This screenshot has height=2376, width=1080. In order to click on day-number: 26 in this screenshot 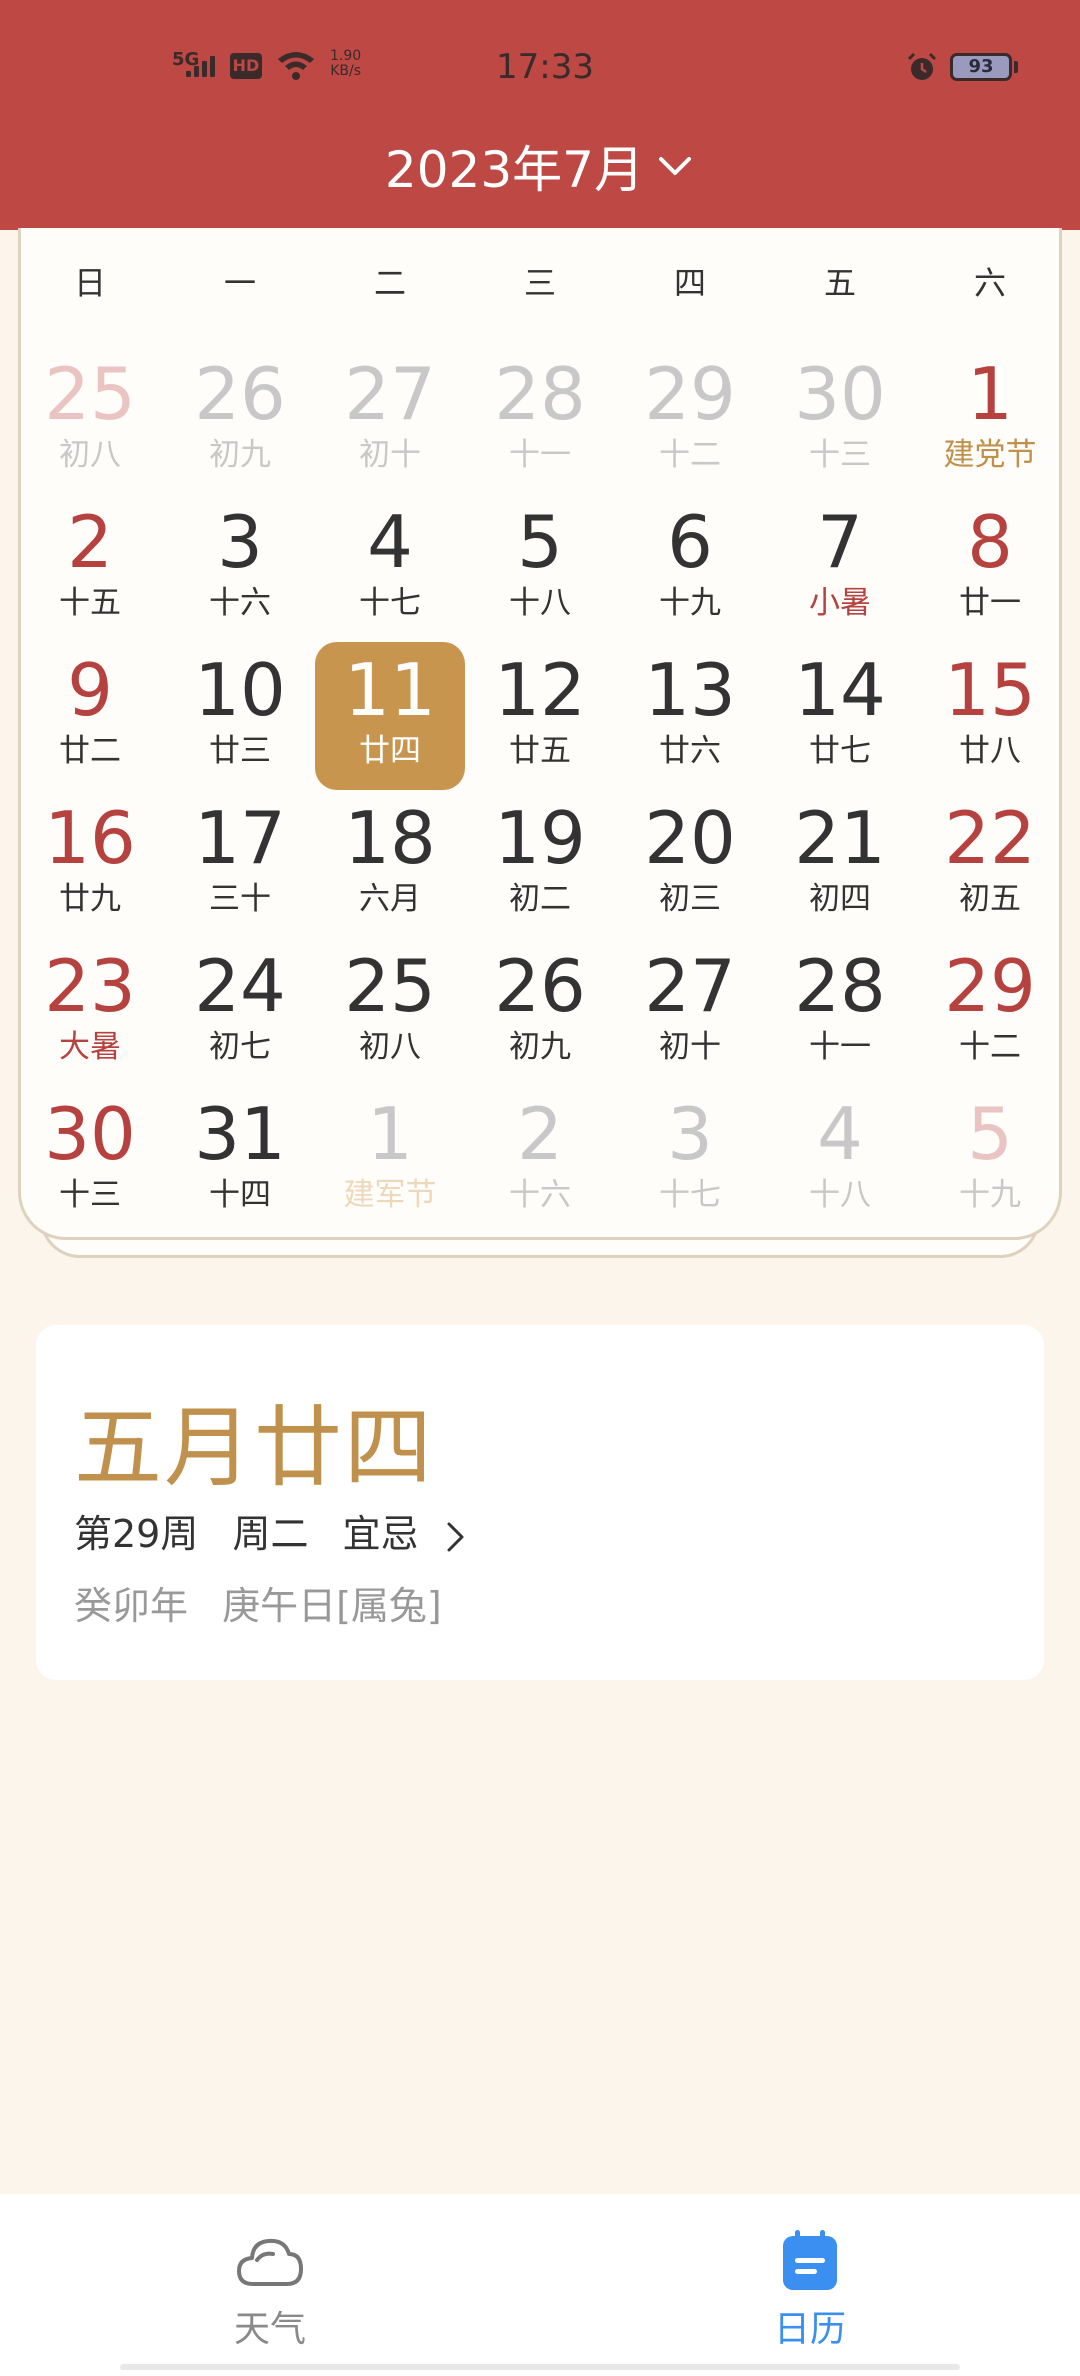, I will do `click(240, 394)`.